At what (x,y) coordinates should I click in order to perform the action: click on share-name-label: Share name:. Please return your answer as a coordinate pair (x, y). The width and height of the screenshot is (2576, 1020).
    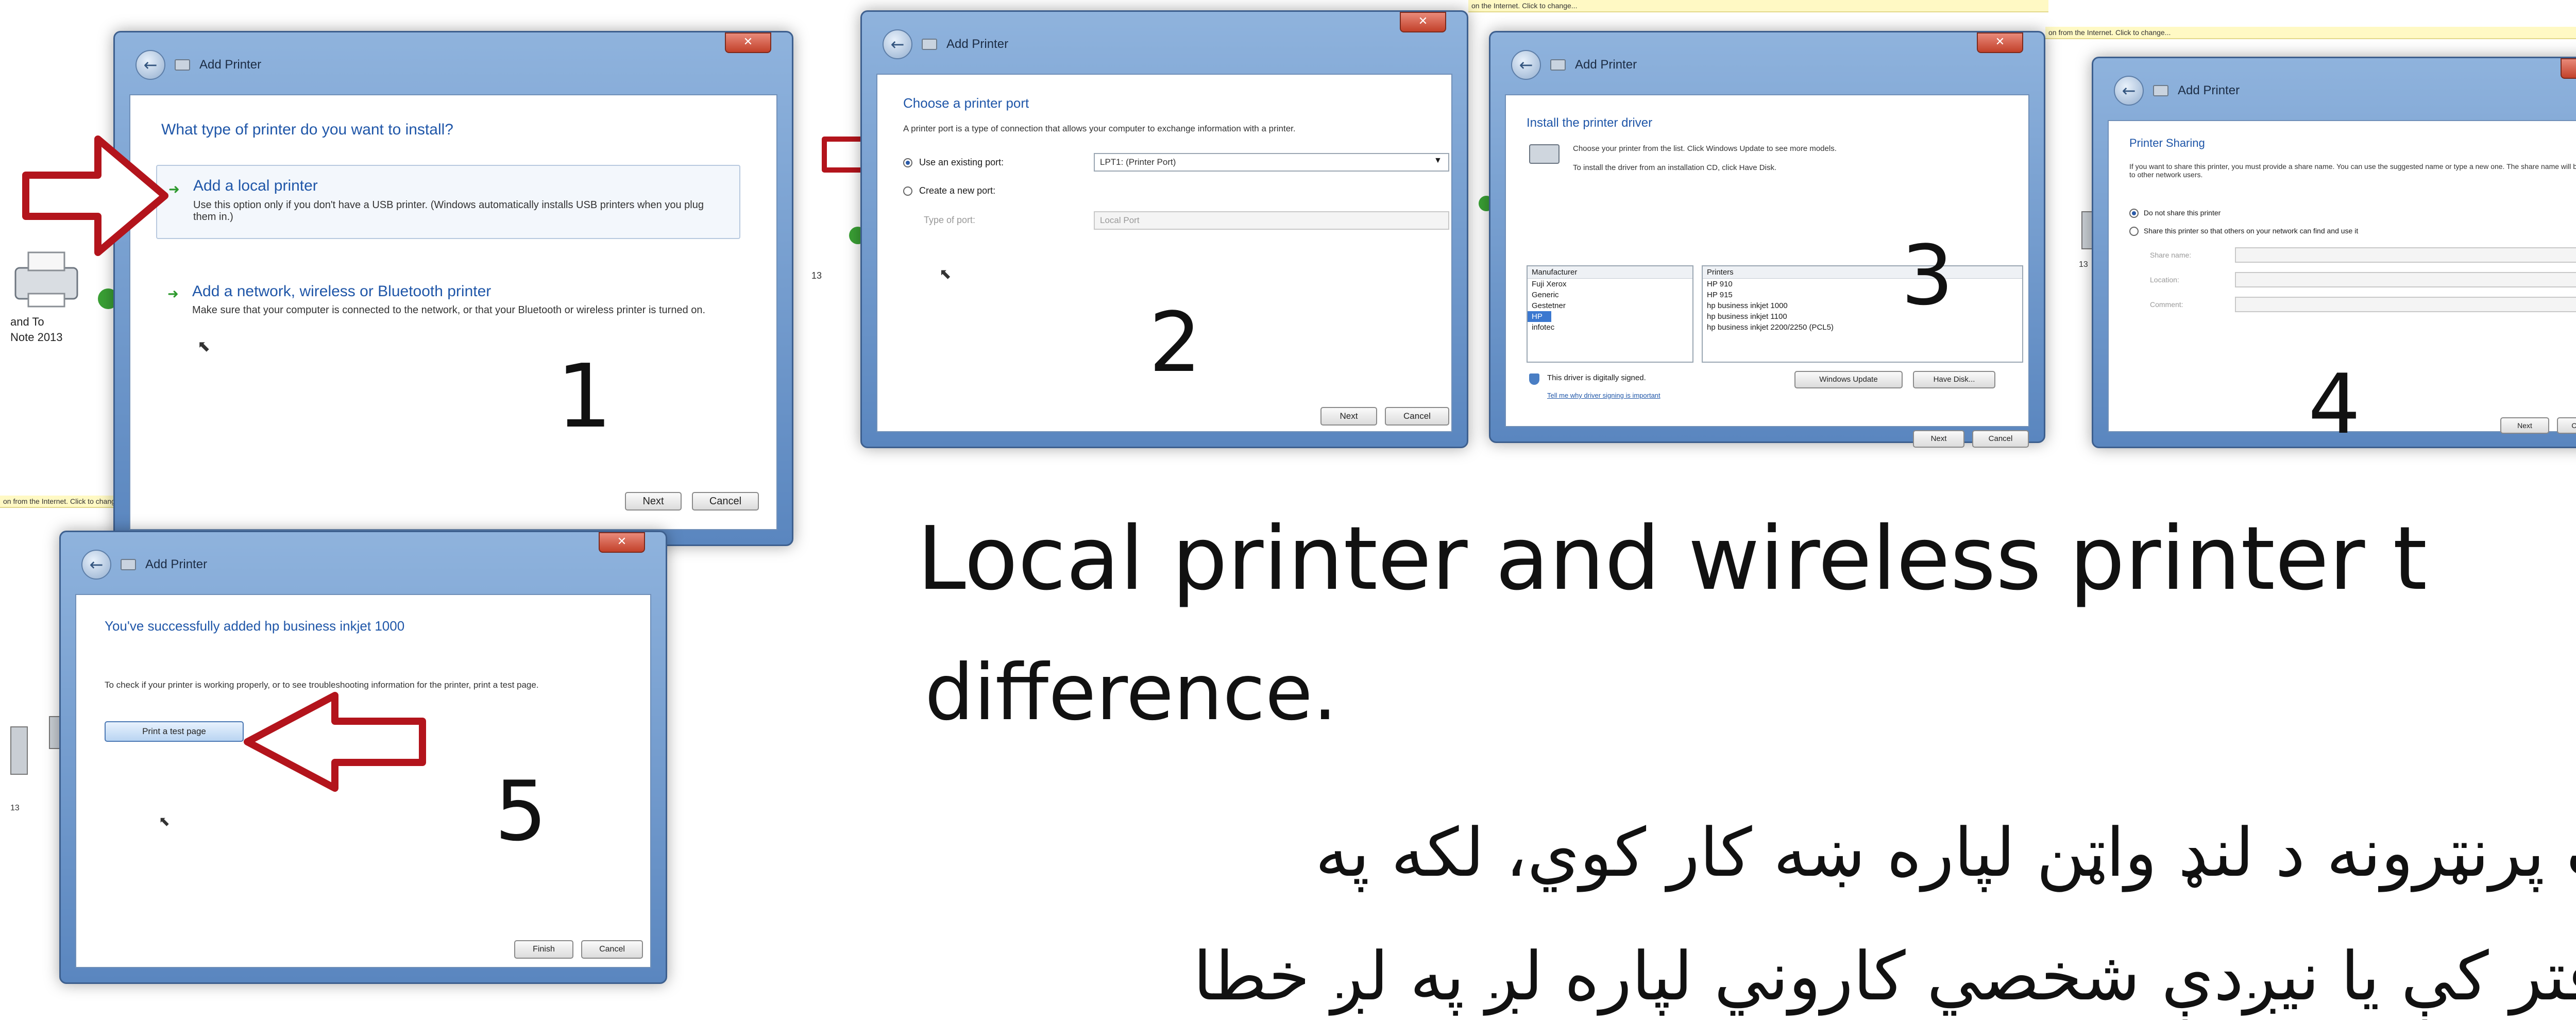
    Looking at the image, I should click on (2171, 255).